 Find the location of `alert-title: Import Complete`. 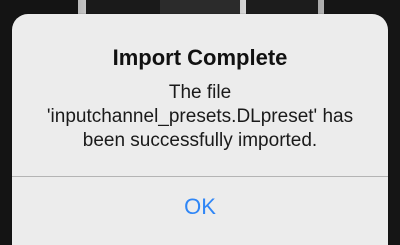

alert-title: Import Complete is located at coordinates (200, 57).